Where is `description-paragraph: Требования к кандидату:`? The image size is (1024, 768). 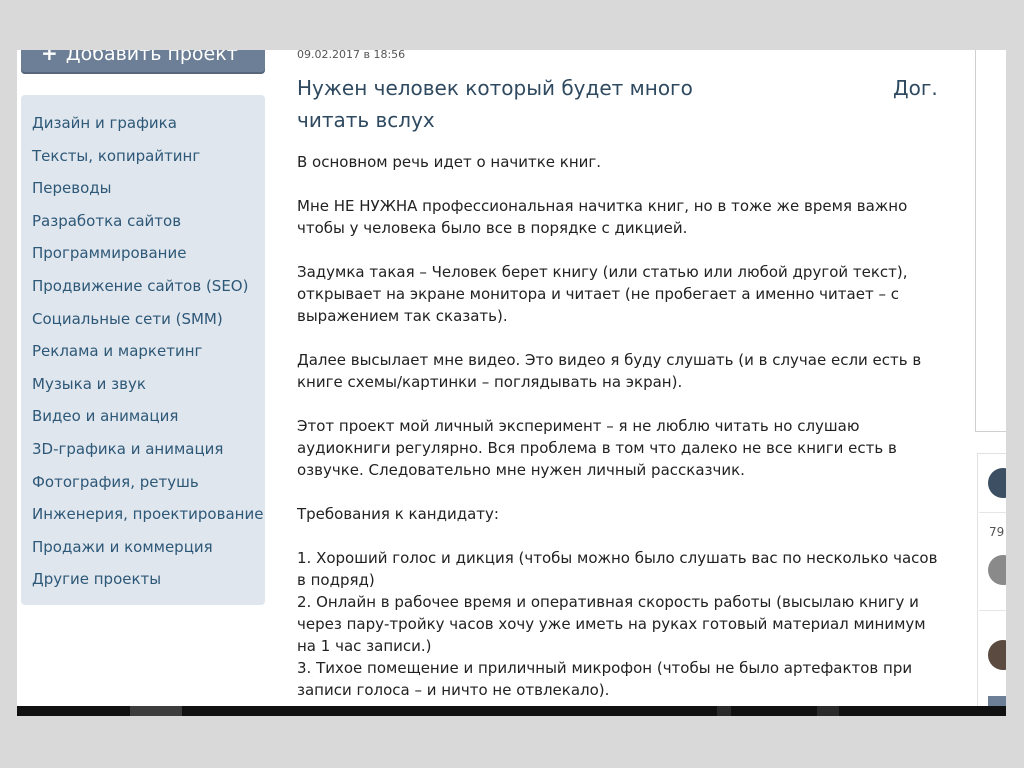 description-paragraph: Требования к кандидату: is located at coordinates (398, 514).